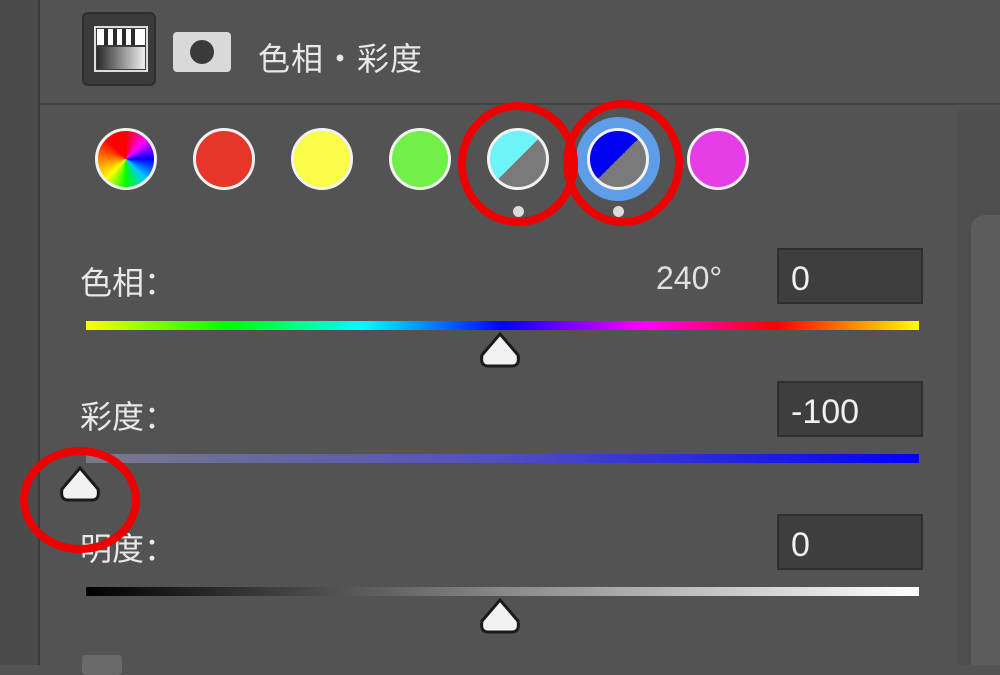  What do you see at coordinates (520, 52) in the screenshot?
I see `panel-header: 色相・彩度` at bounding box center [520, 52].